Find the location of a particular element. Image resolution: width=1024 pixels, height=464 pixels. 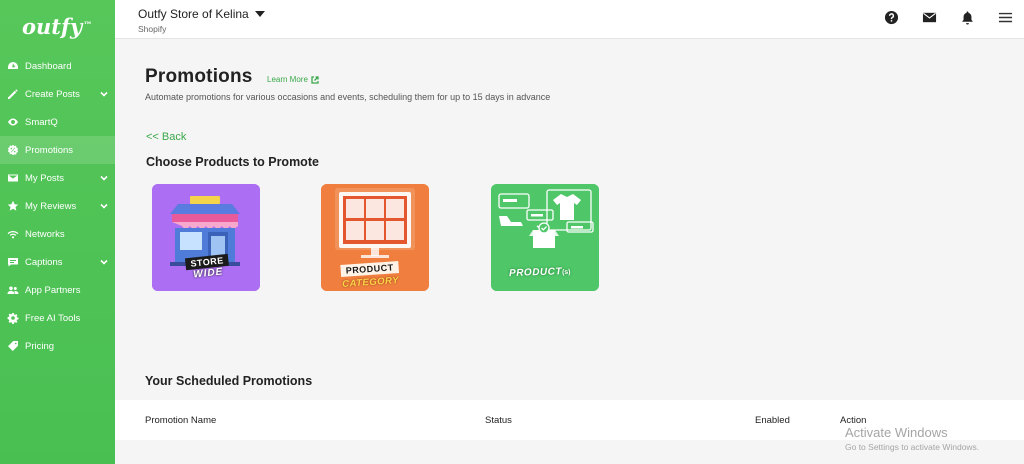

sidebar-item-free-ai-tools: Free AI Tools is located at coordinates (57, 318).